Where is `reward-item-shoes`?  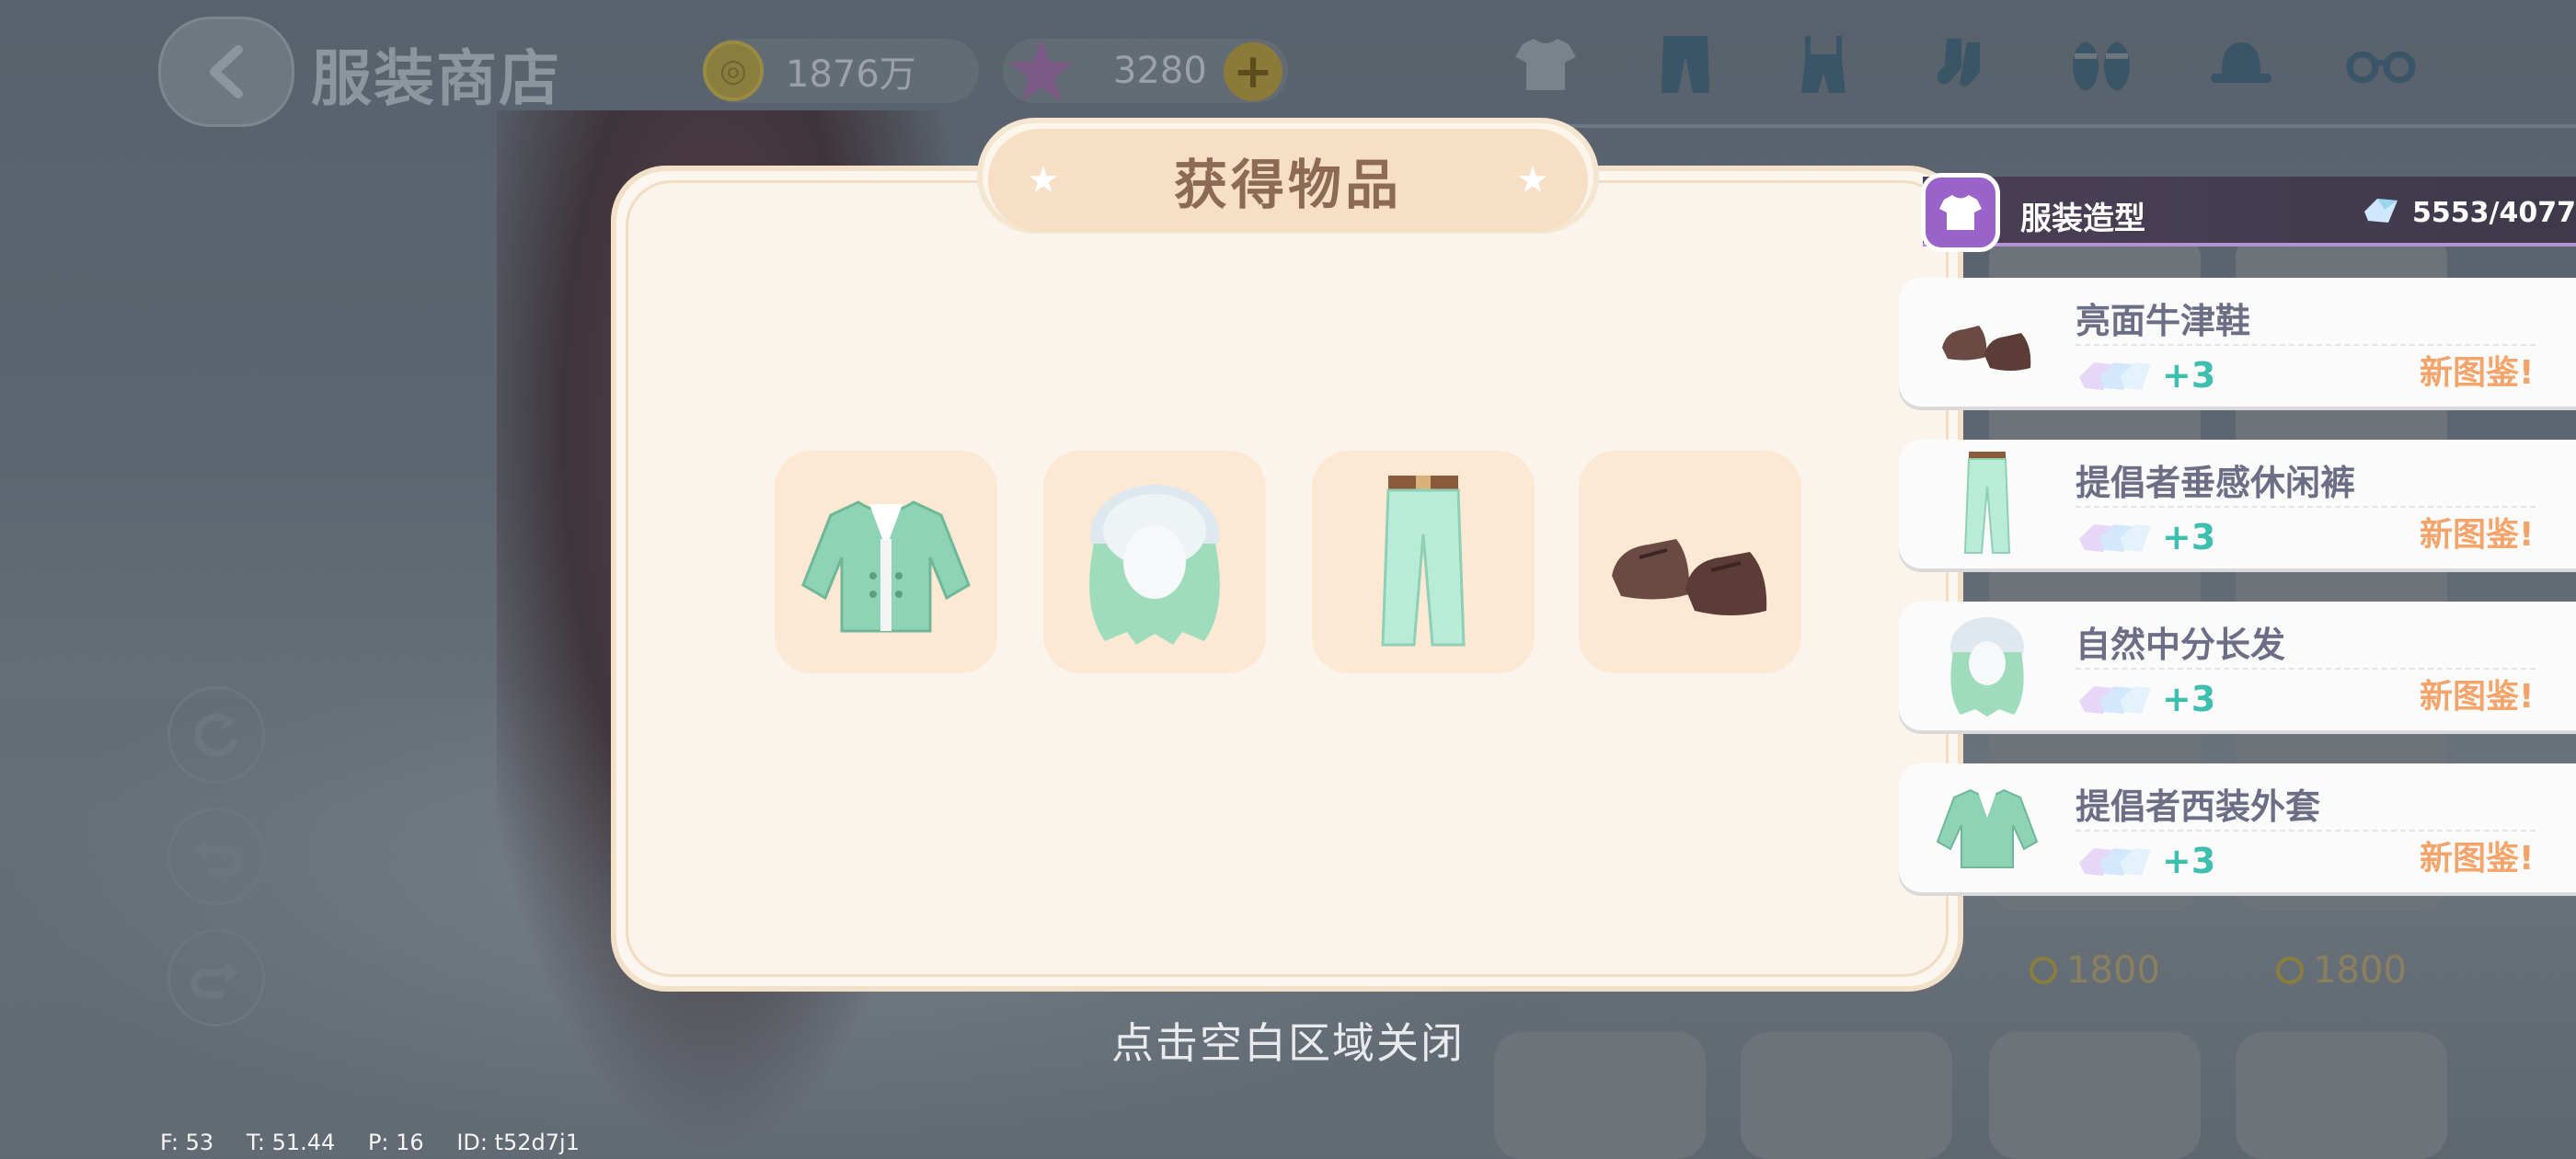
reward-item-shoes is located at coordinates (1690, 562).